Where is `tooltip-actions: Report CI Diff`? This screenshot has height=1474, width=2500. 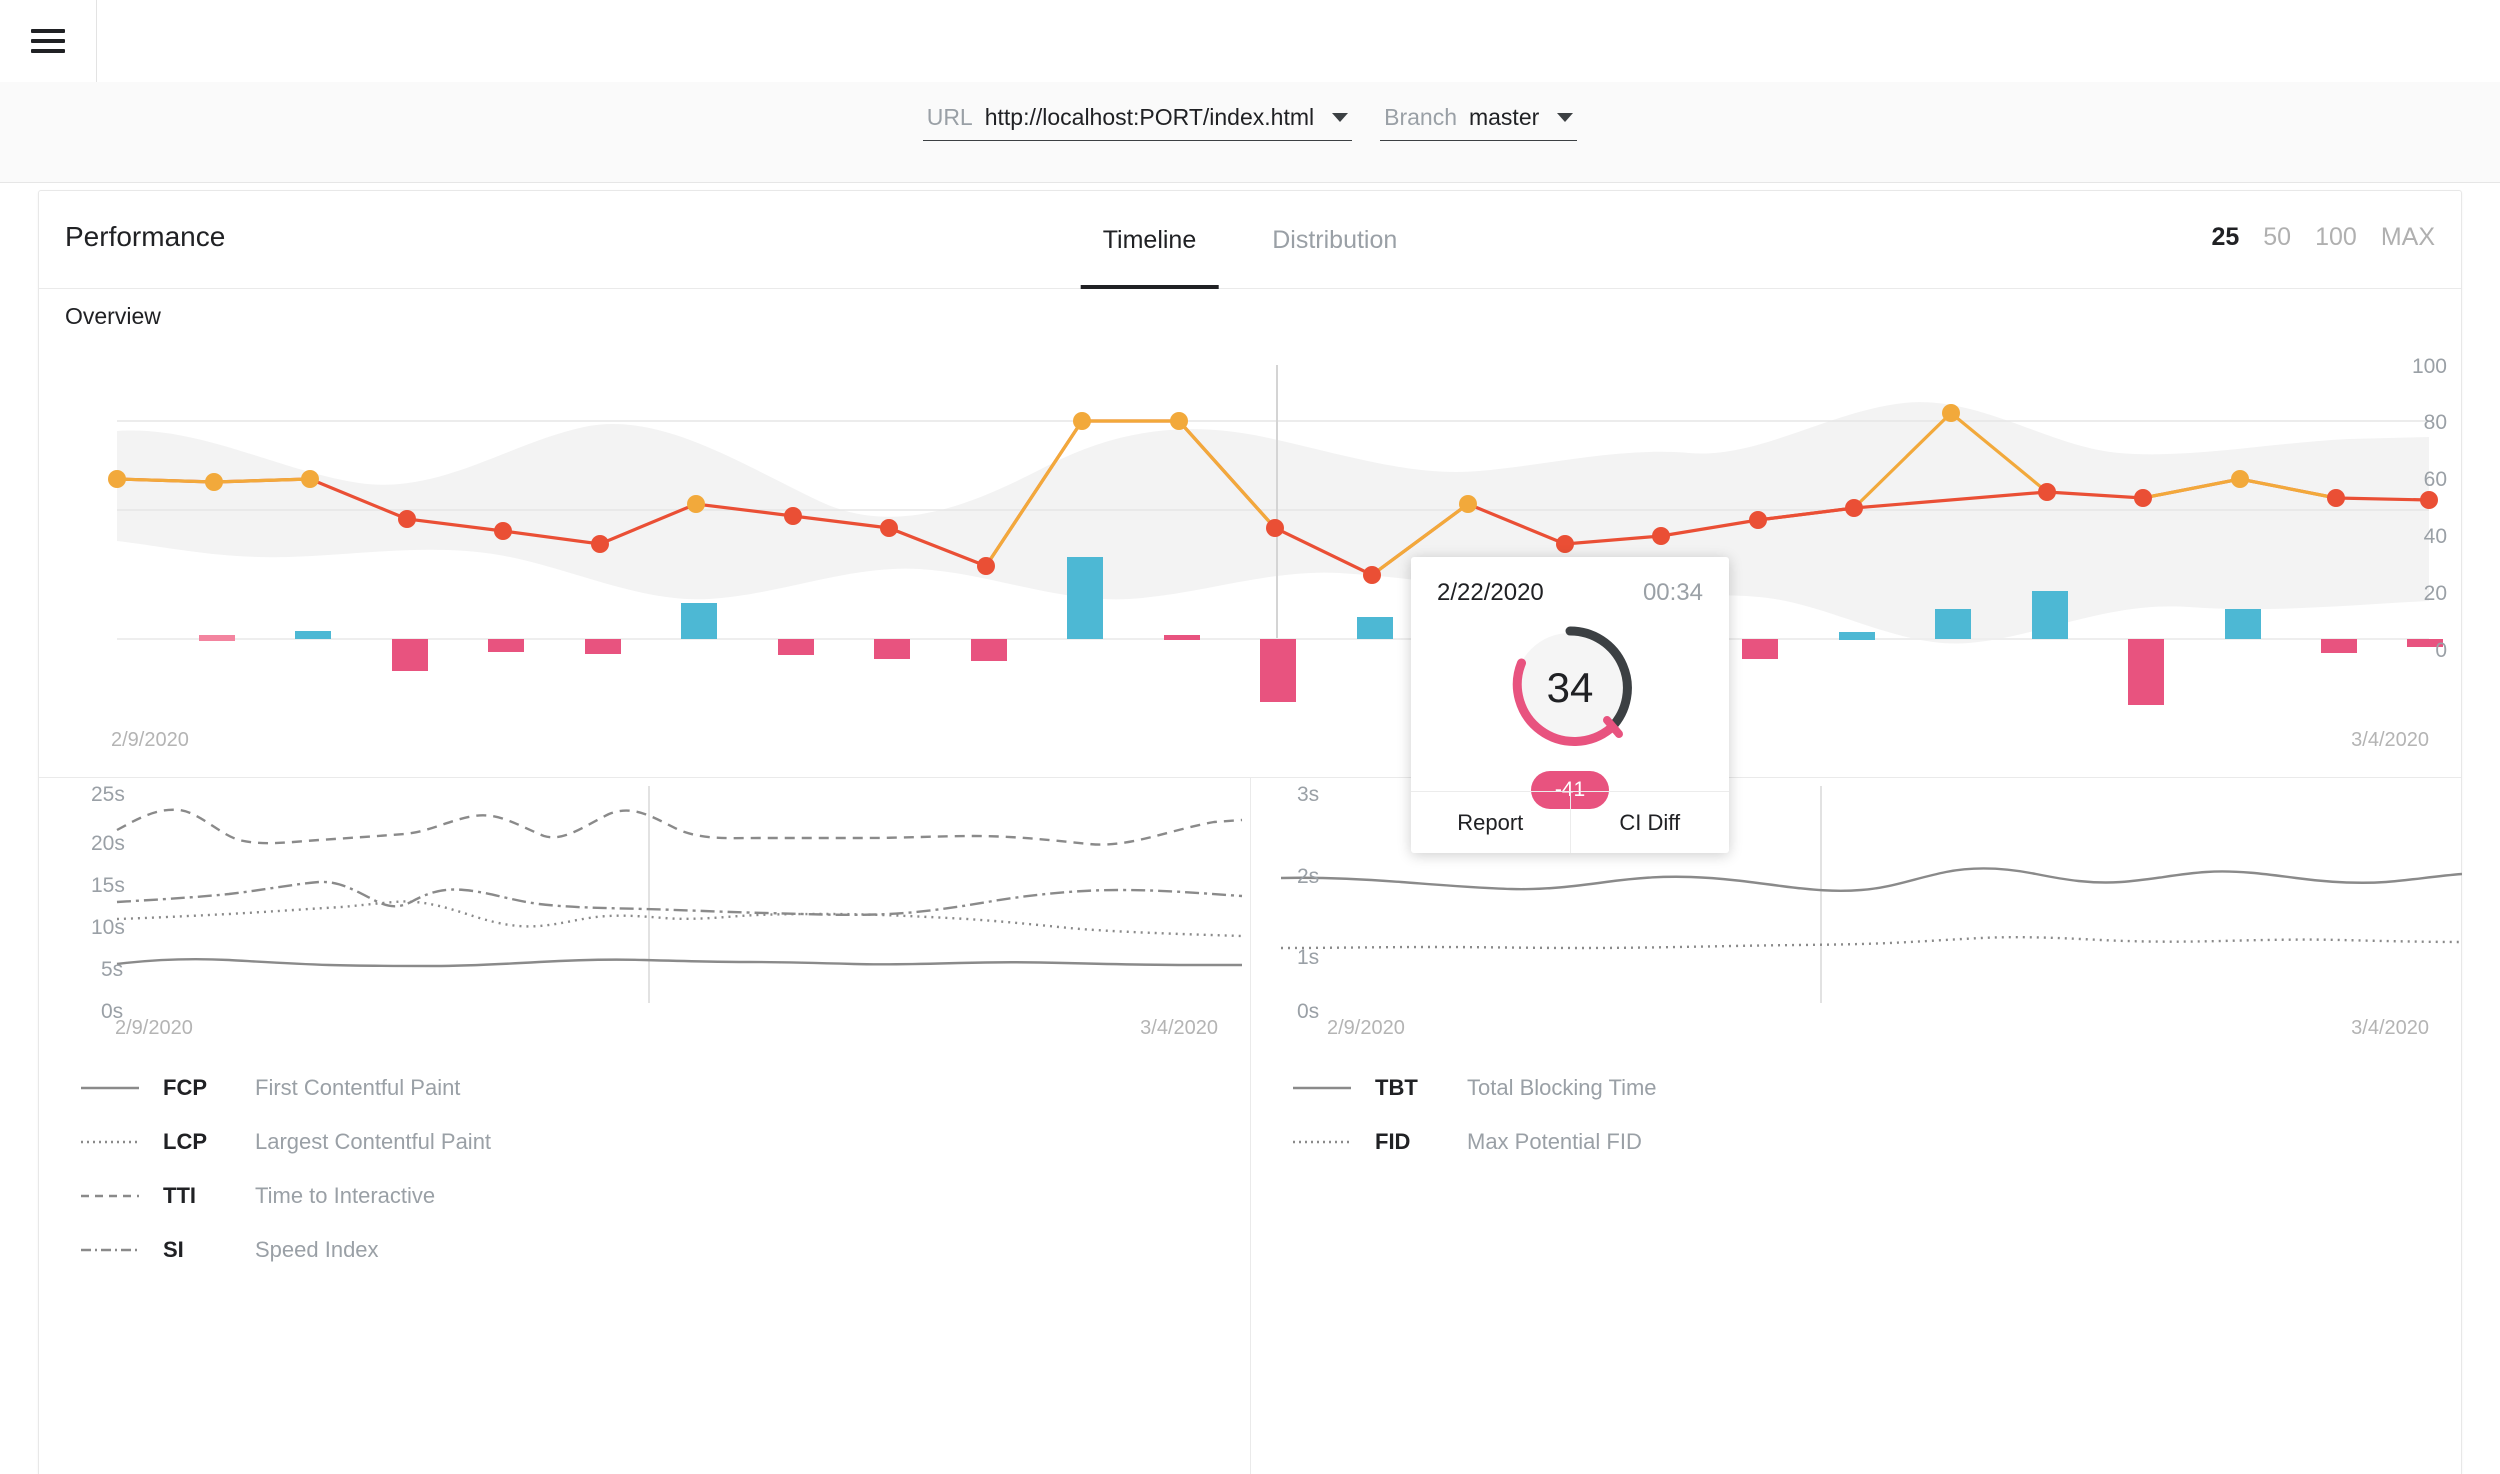 tooltip-actions: Report CI Diff is located at coordinates (1570, 822).